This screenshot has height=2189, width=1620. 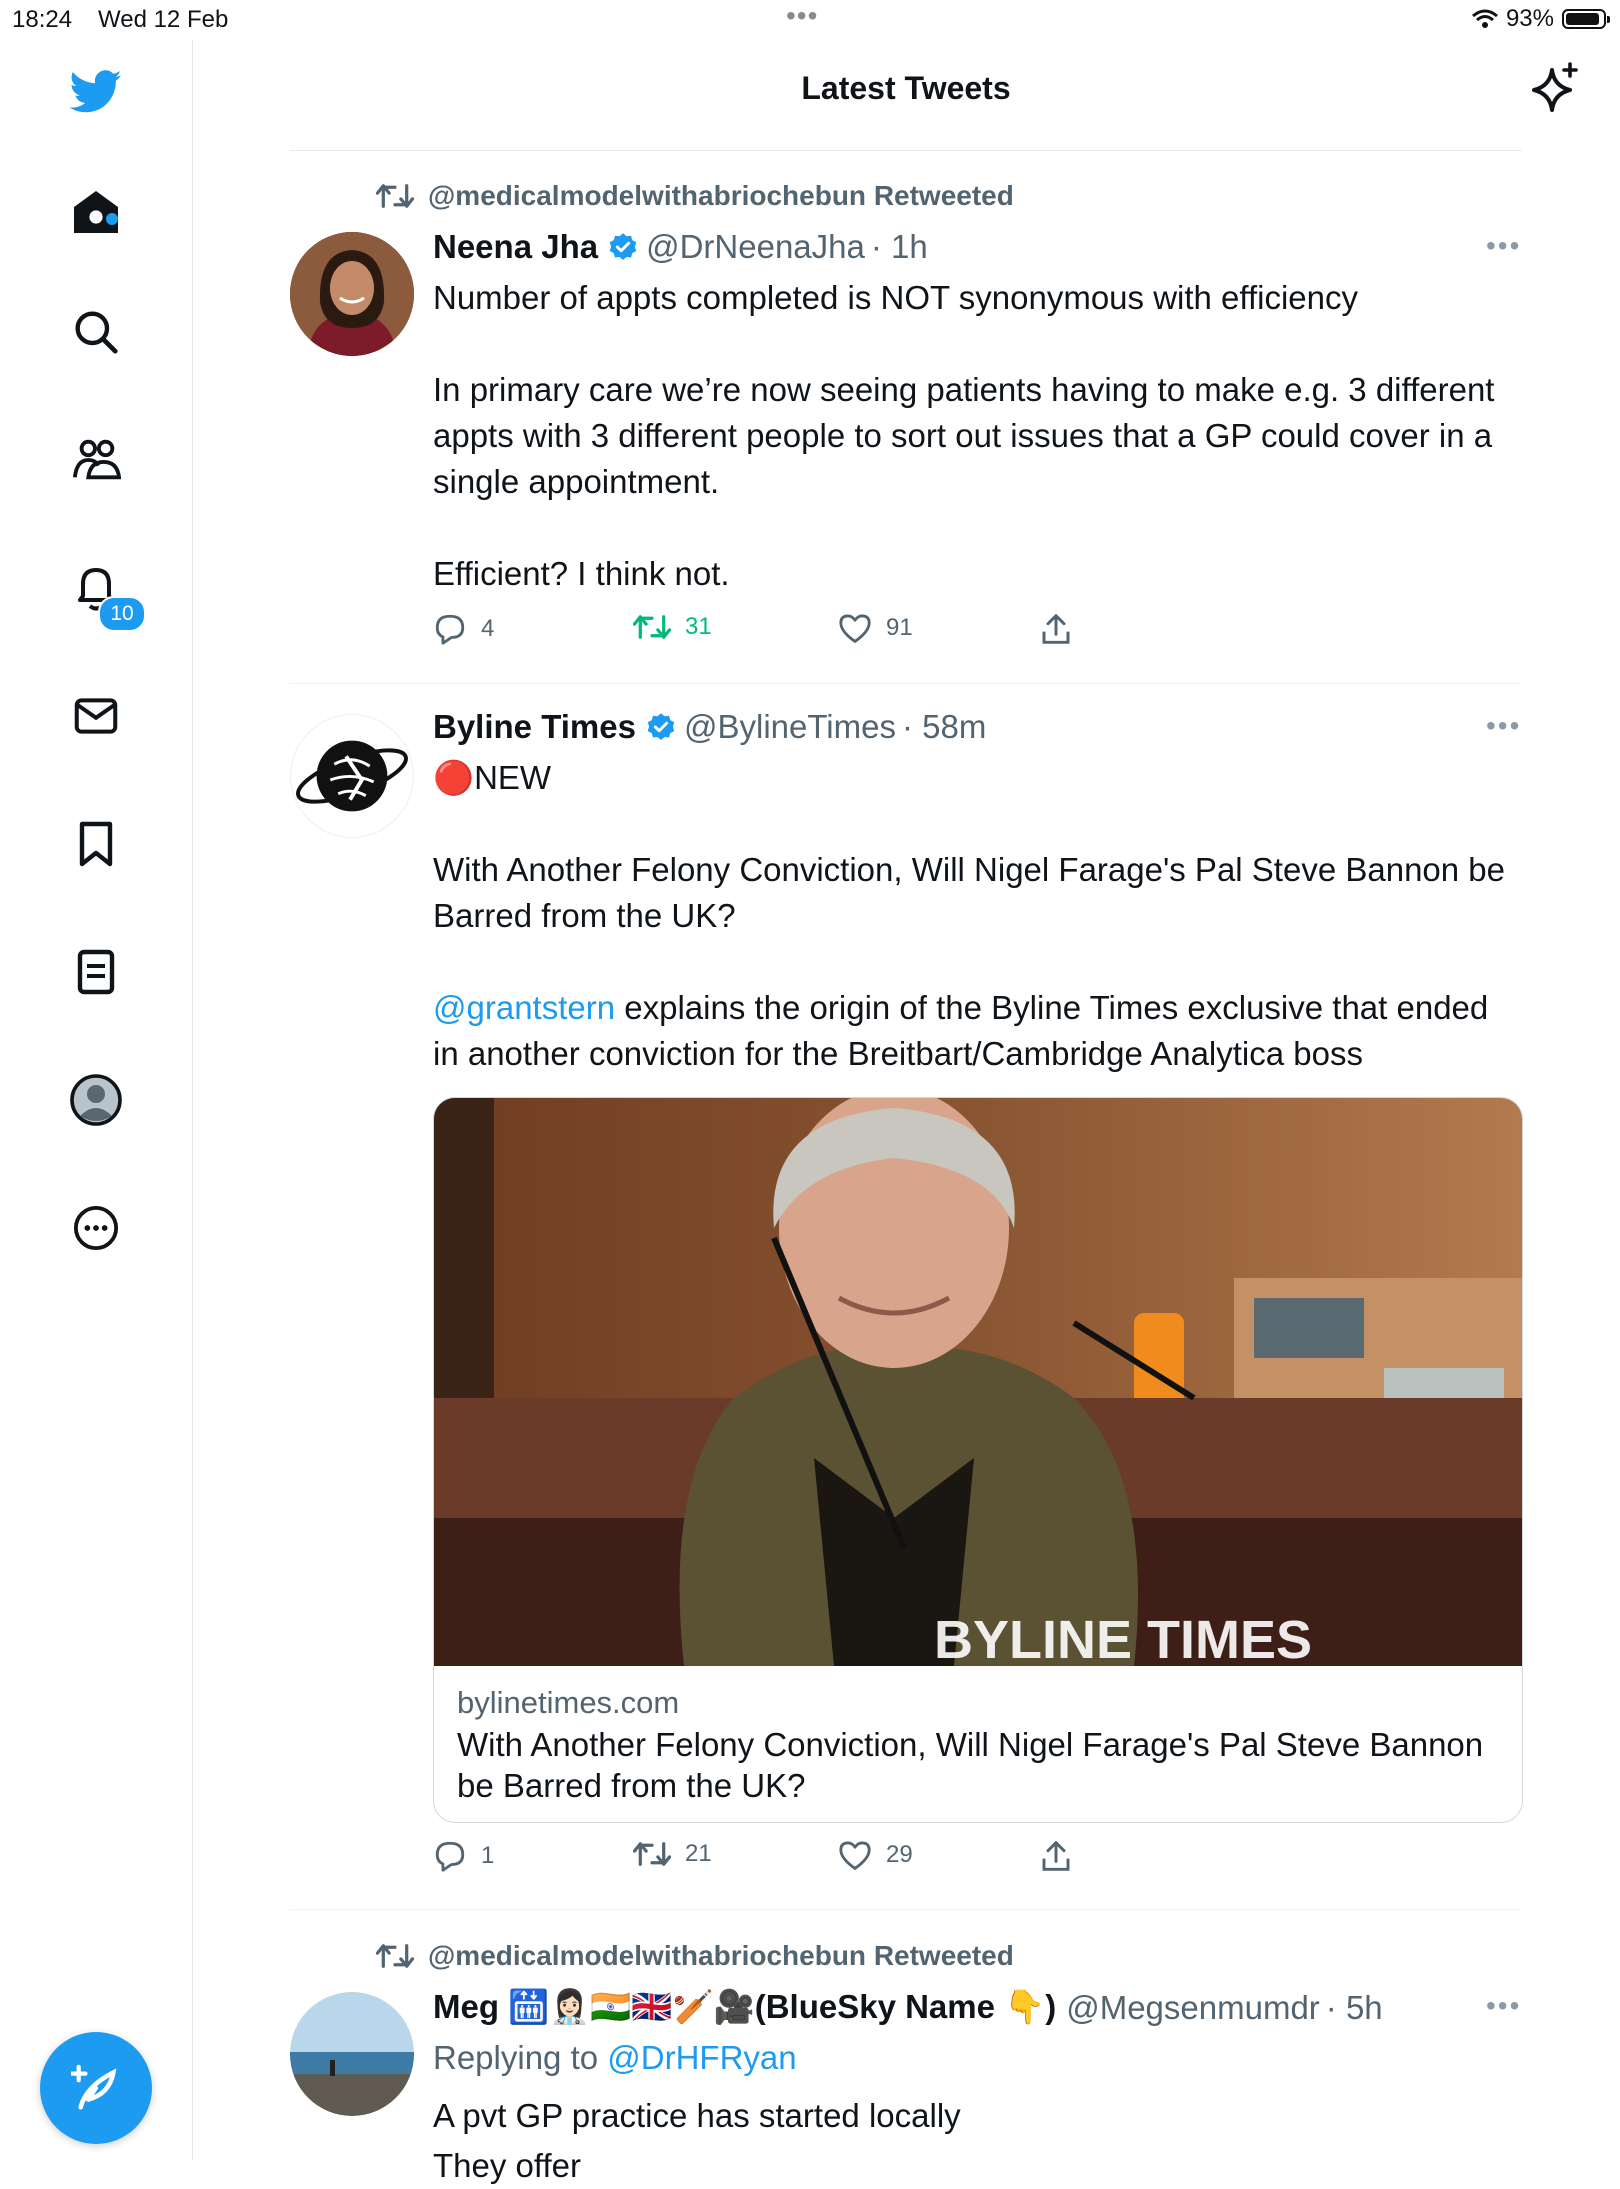 I want to click on header-divider, so click(x=906, y=150).